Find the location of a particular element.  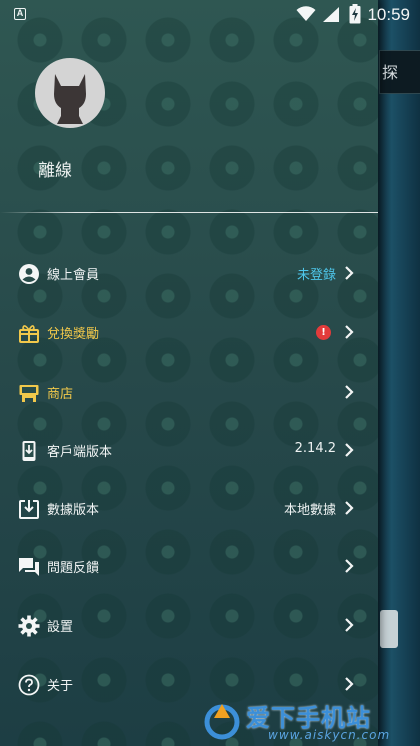

menu-label-about: 关于 is located at coordinates (60, 686).